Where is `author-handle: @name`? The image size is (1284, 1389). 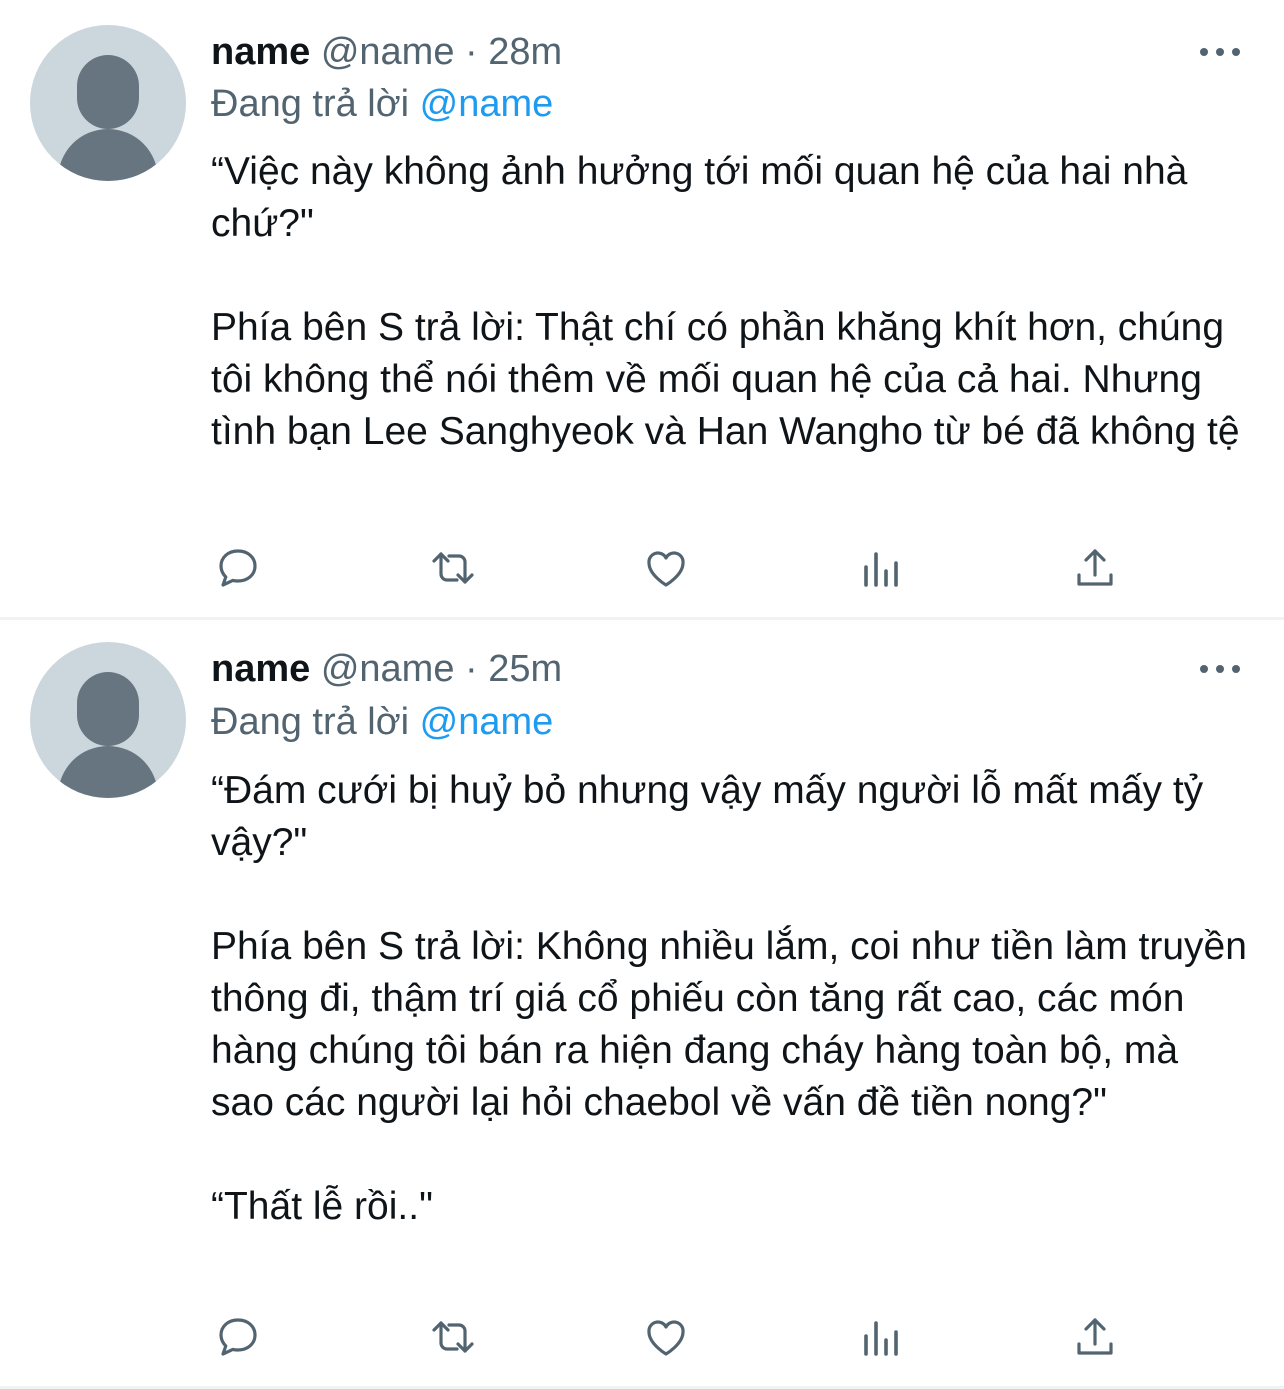
author-handle: @name is located at coordinates (388, 669).